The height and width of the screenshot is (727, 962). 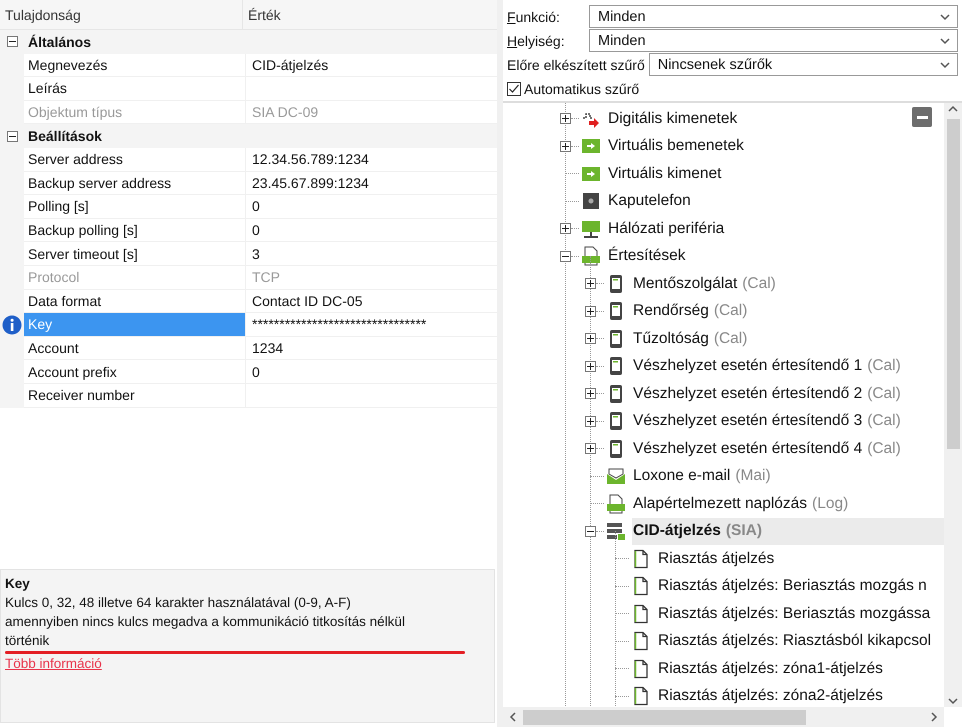 What do you see at coordinates (800, 614) in the screenshot?
I see `tree-item: Riasztás átjelzés: Beriasztás mozgássa` at bounding box center [800, 614].